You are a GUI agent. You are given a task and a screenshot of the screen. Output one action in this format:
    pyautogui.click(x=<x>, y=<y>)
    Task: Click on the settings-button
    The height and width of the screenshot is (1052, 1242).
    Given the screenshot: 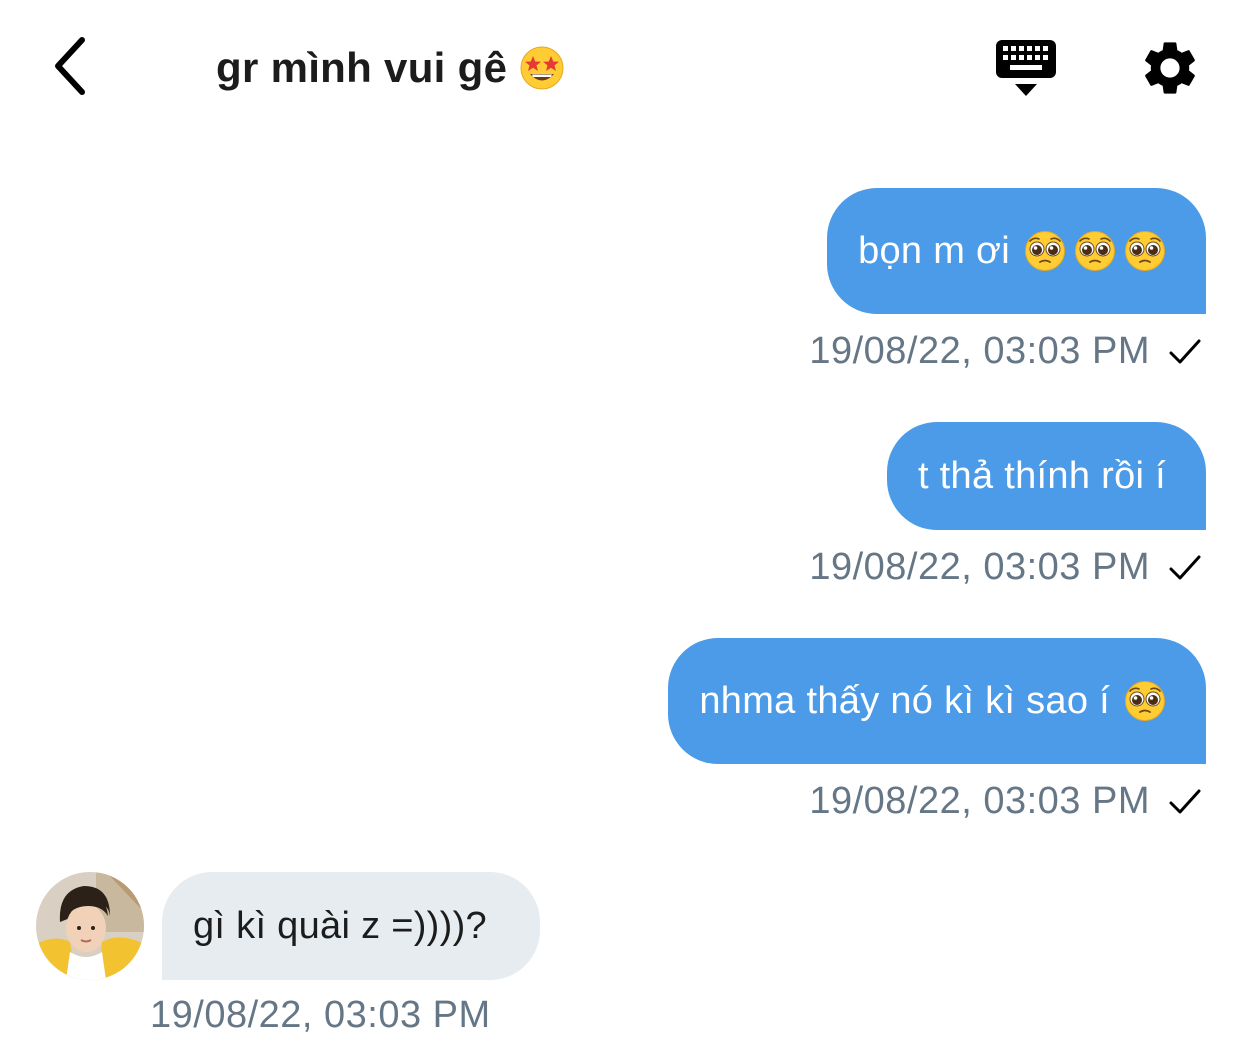 What is the action you would take?
    pyautogui.click(x=1170, y=68)
    